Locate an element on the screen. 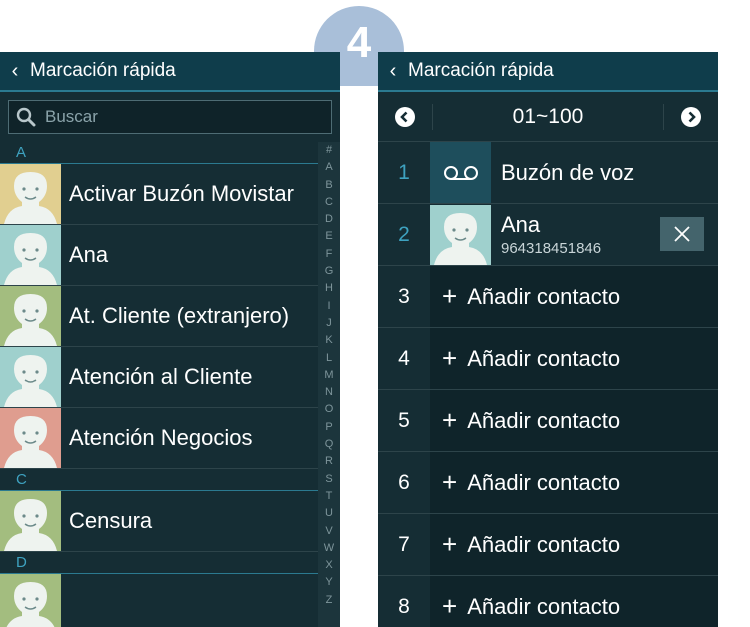 This screenshot has height=627, width=750. section-header: D is located at coordinates (159, 563).